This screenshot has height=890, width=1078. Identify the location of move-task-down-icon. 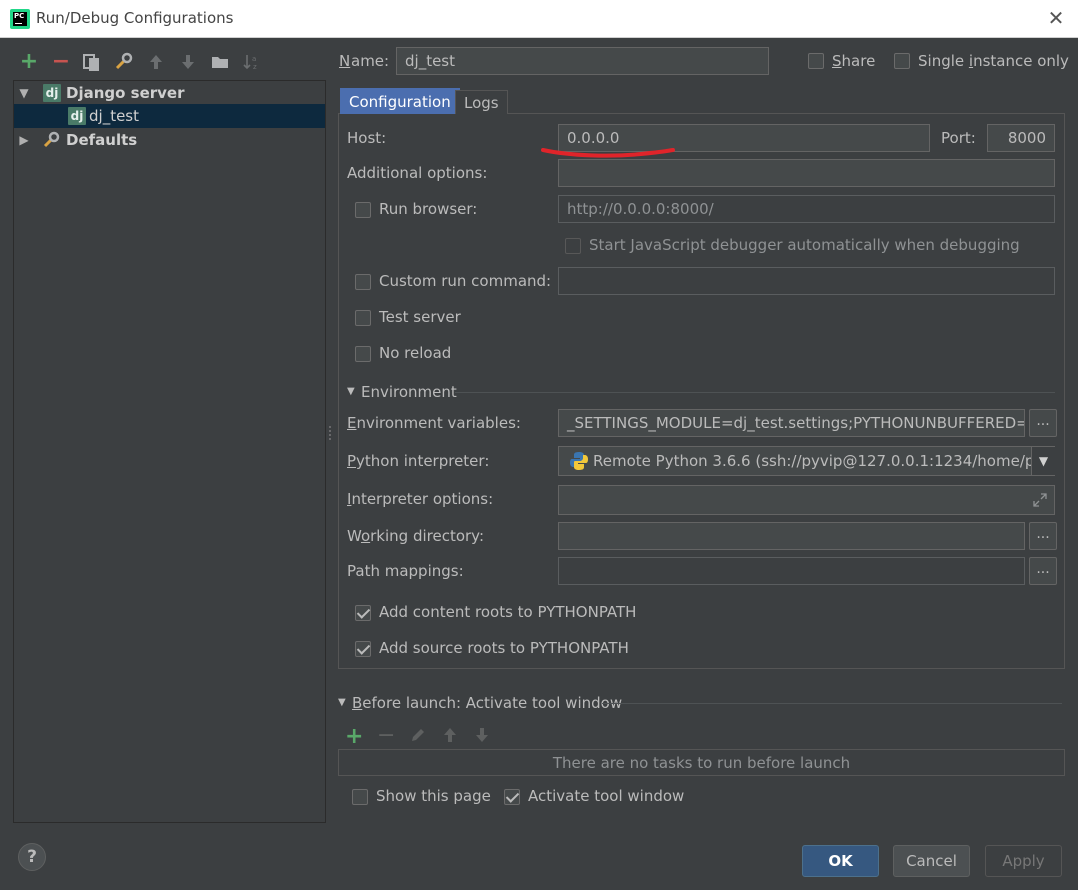
(482, 737).